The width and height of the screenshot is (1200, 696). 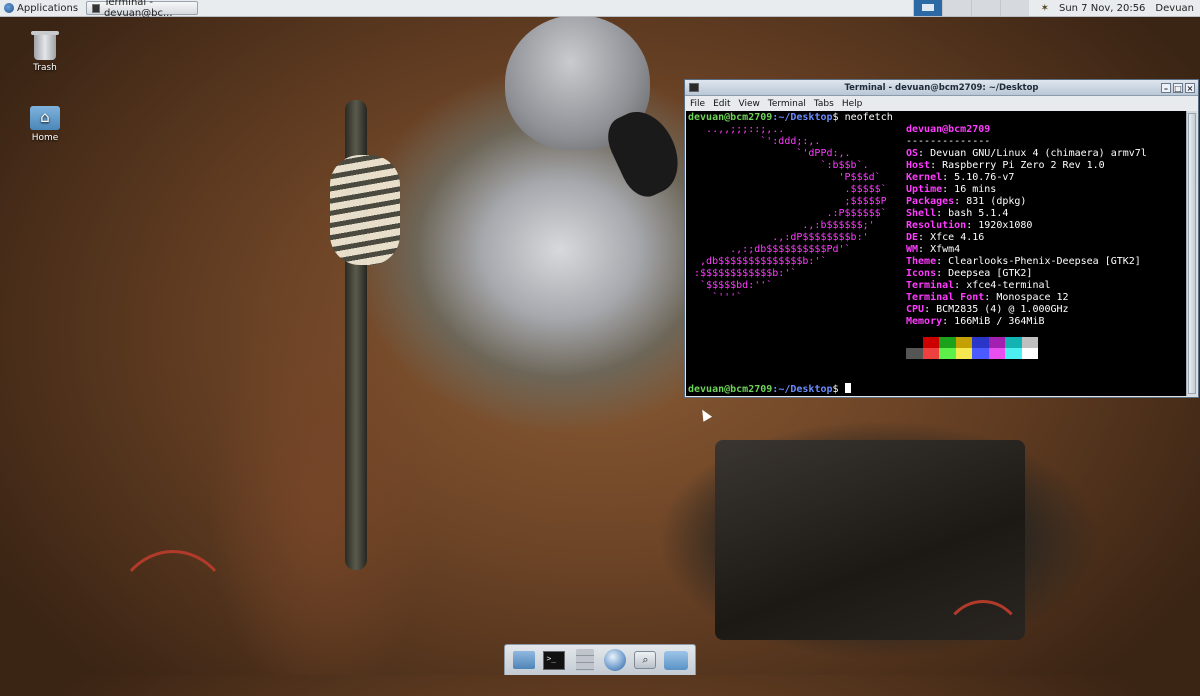 I want to click on info-row: Packages: 831 (dpkg), so click(x=966, y=201).